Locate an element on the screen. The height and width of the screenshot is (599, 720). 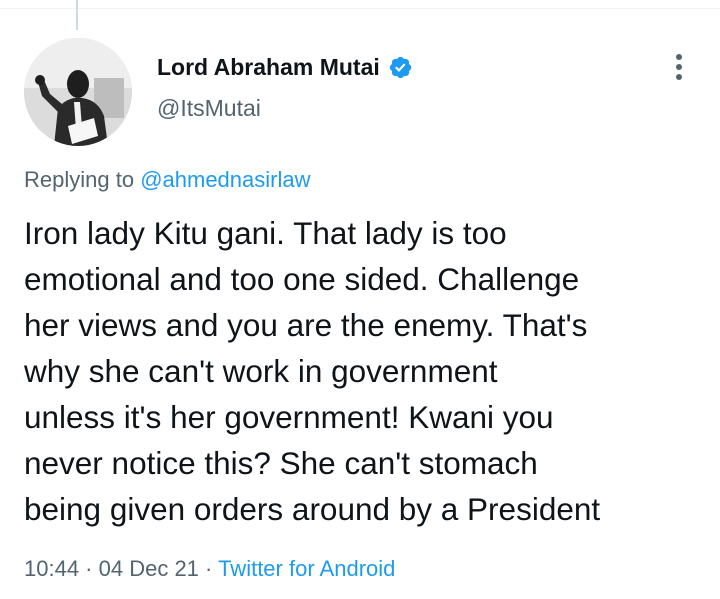
verified-badge-icon is located at coordinates (400, 67).